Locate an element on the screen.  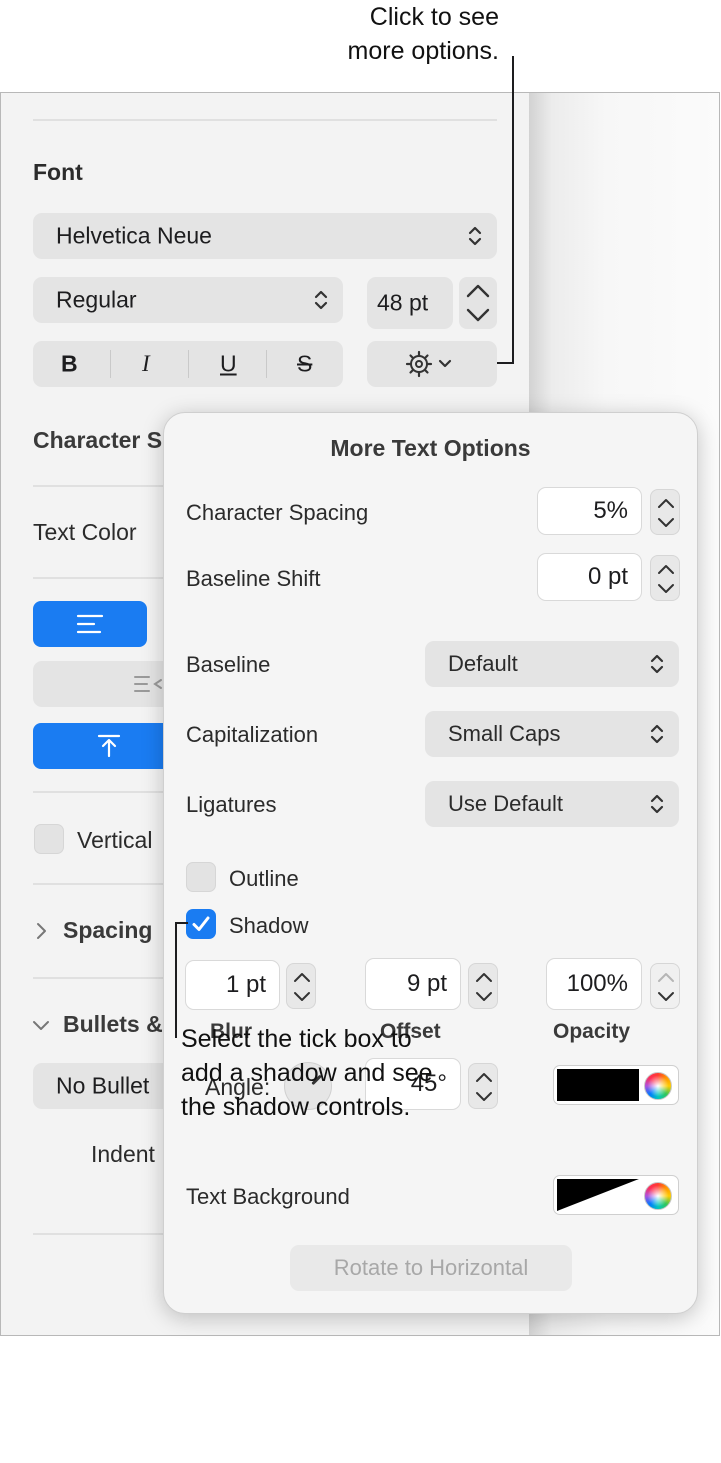
shadow-offset-field: 9 pt is located at coordinates (413, 984).